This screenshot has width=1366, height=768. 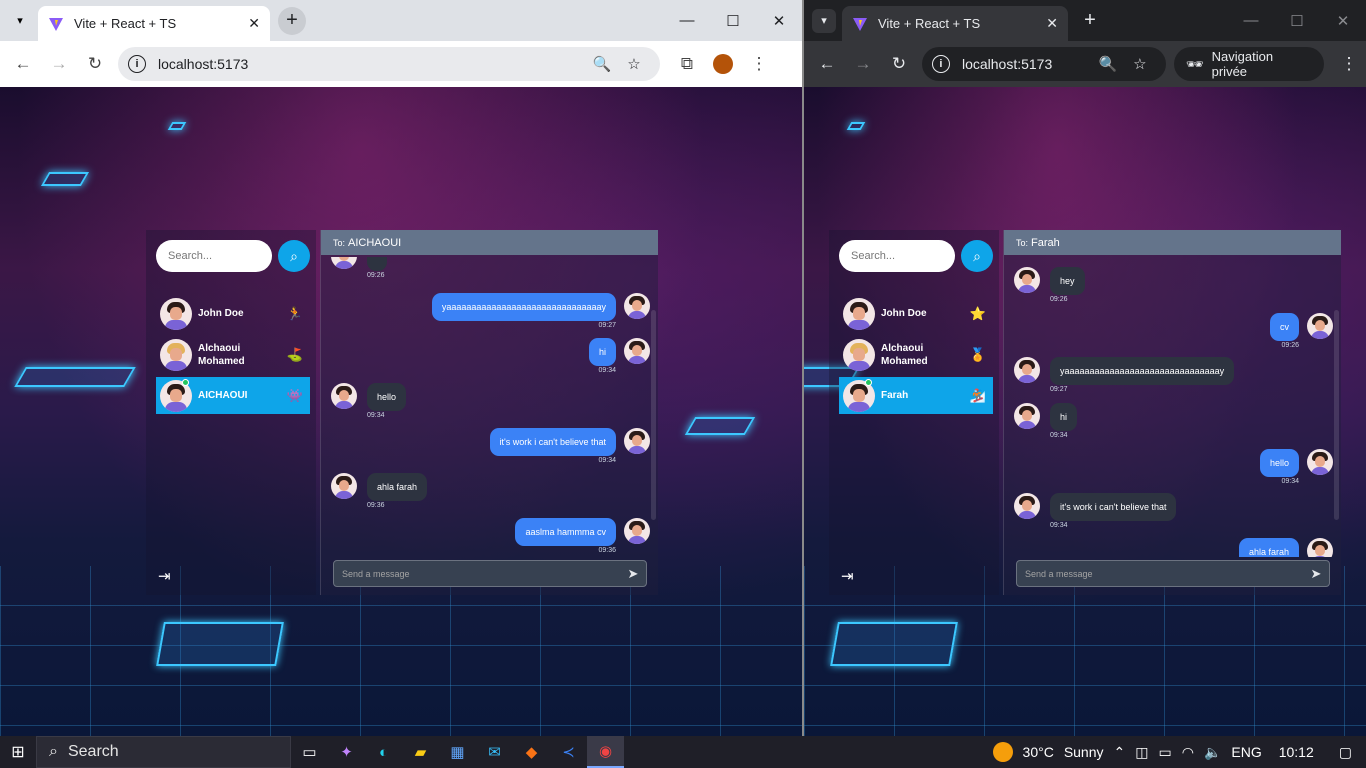 What do you see at coordinates (1120, 752) in the screenshot?
I see `tray-chevron-icon: ⌃` at bounding box center [1120, 752].